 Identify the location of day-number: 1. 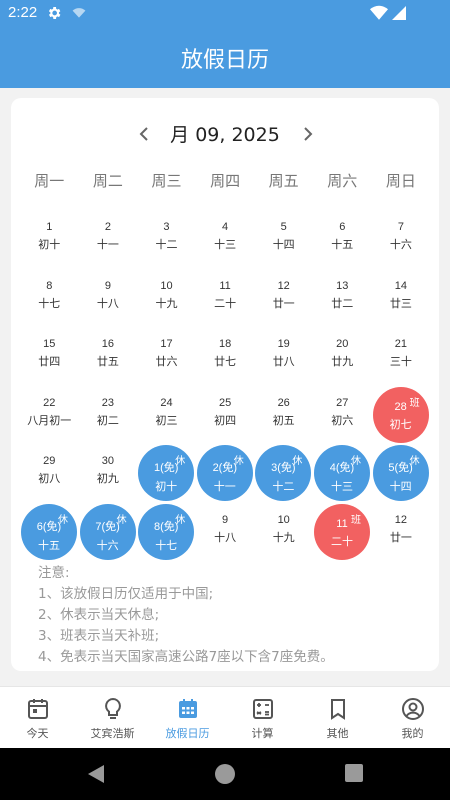
(49, 227).